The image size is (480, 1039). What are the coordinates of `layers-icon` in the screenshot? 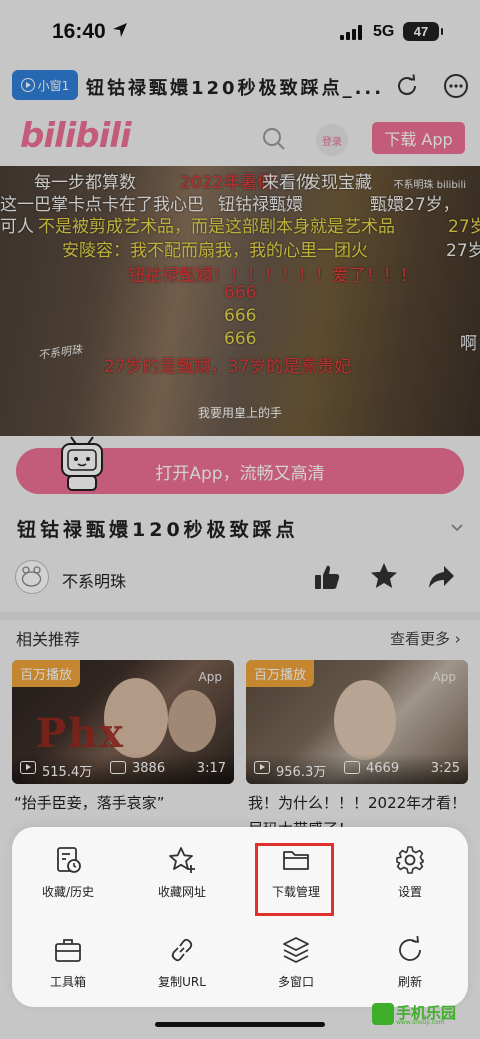 It's located at (296, 950).